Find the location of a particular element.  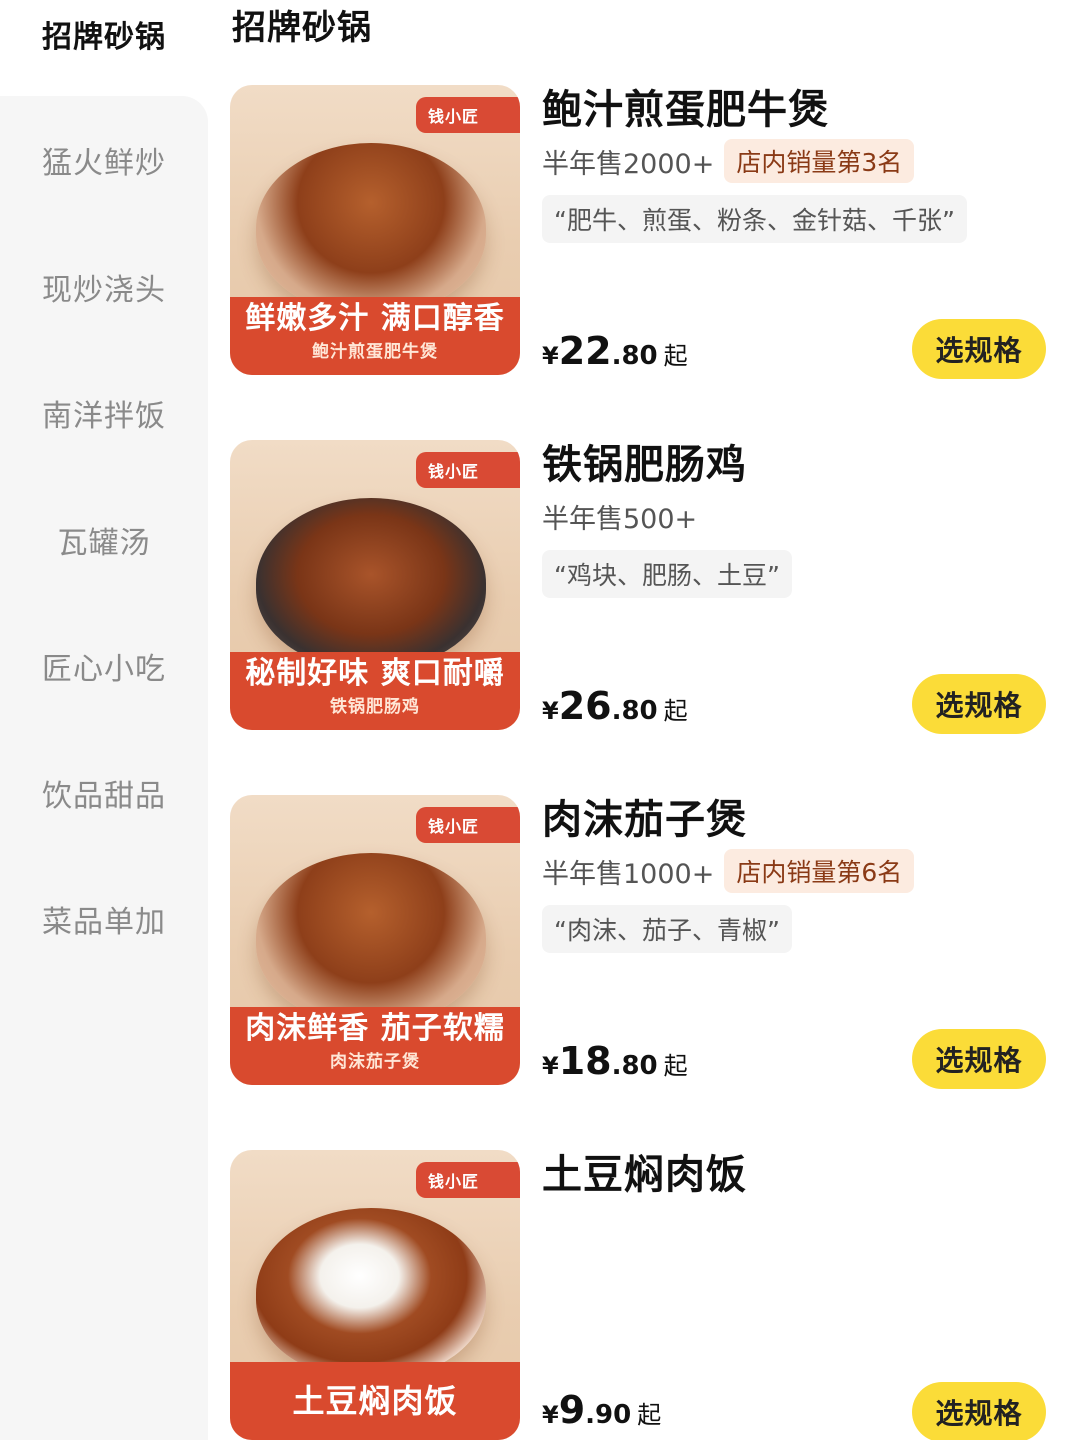

price-decimal: .90 is located at coordinates (608, 1415).